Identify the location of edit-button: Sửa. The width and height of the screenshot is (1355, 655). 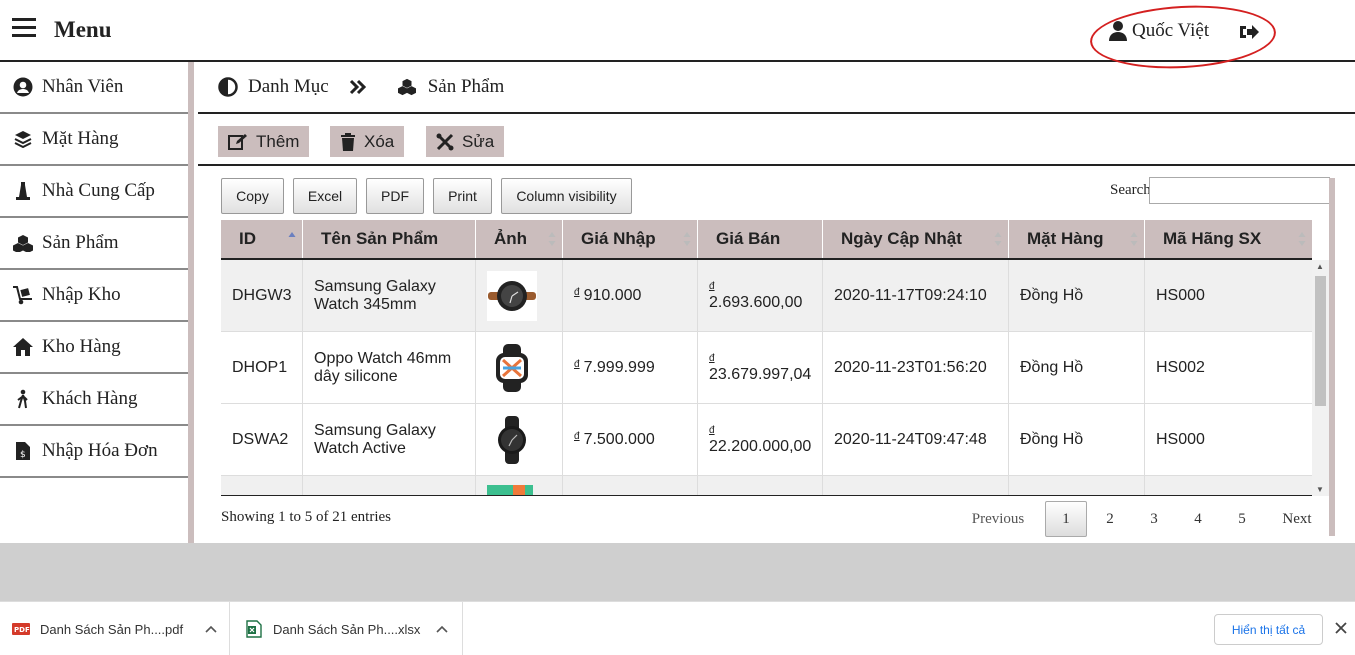
(465, 141).